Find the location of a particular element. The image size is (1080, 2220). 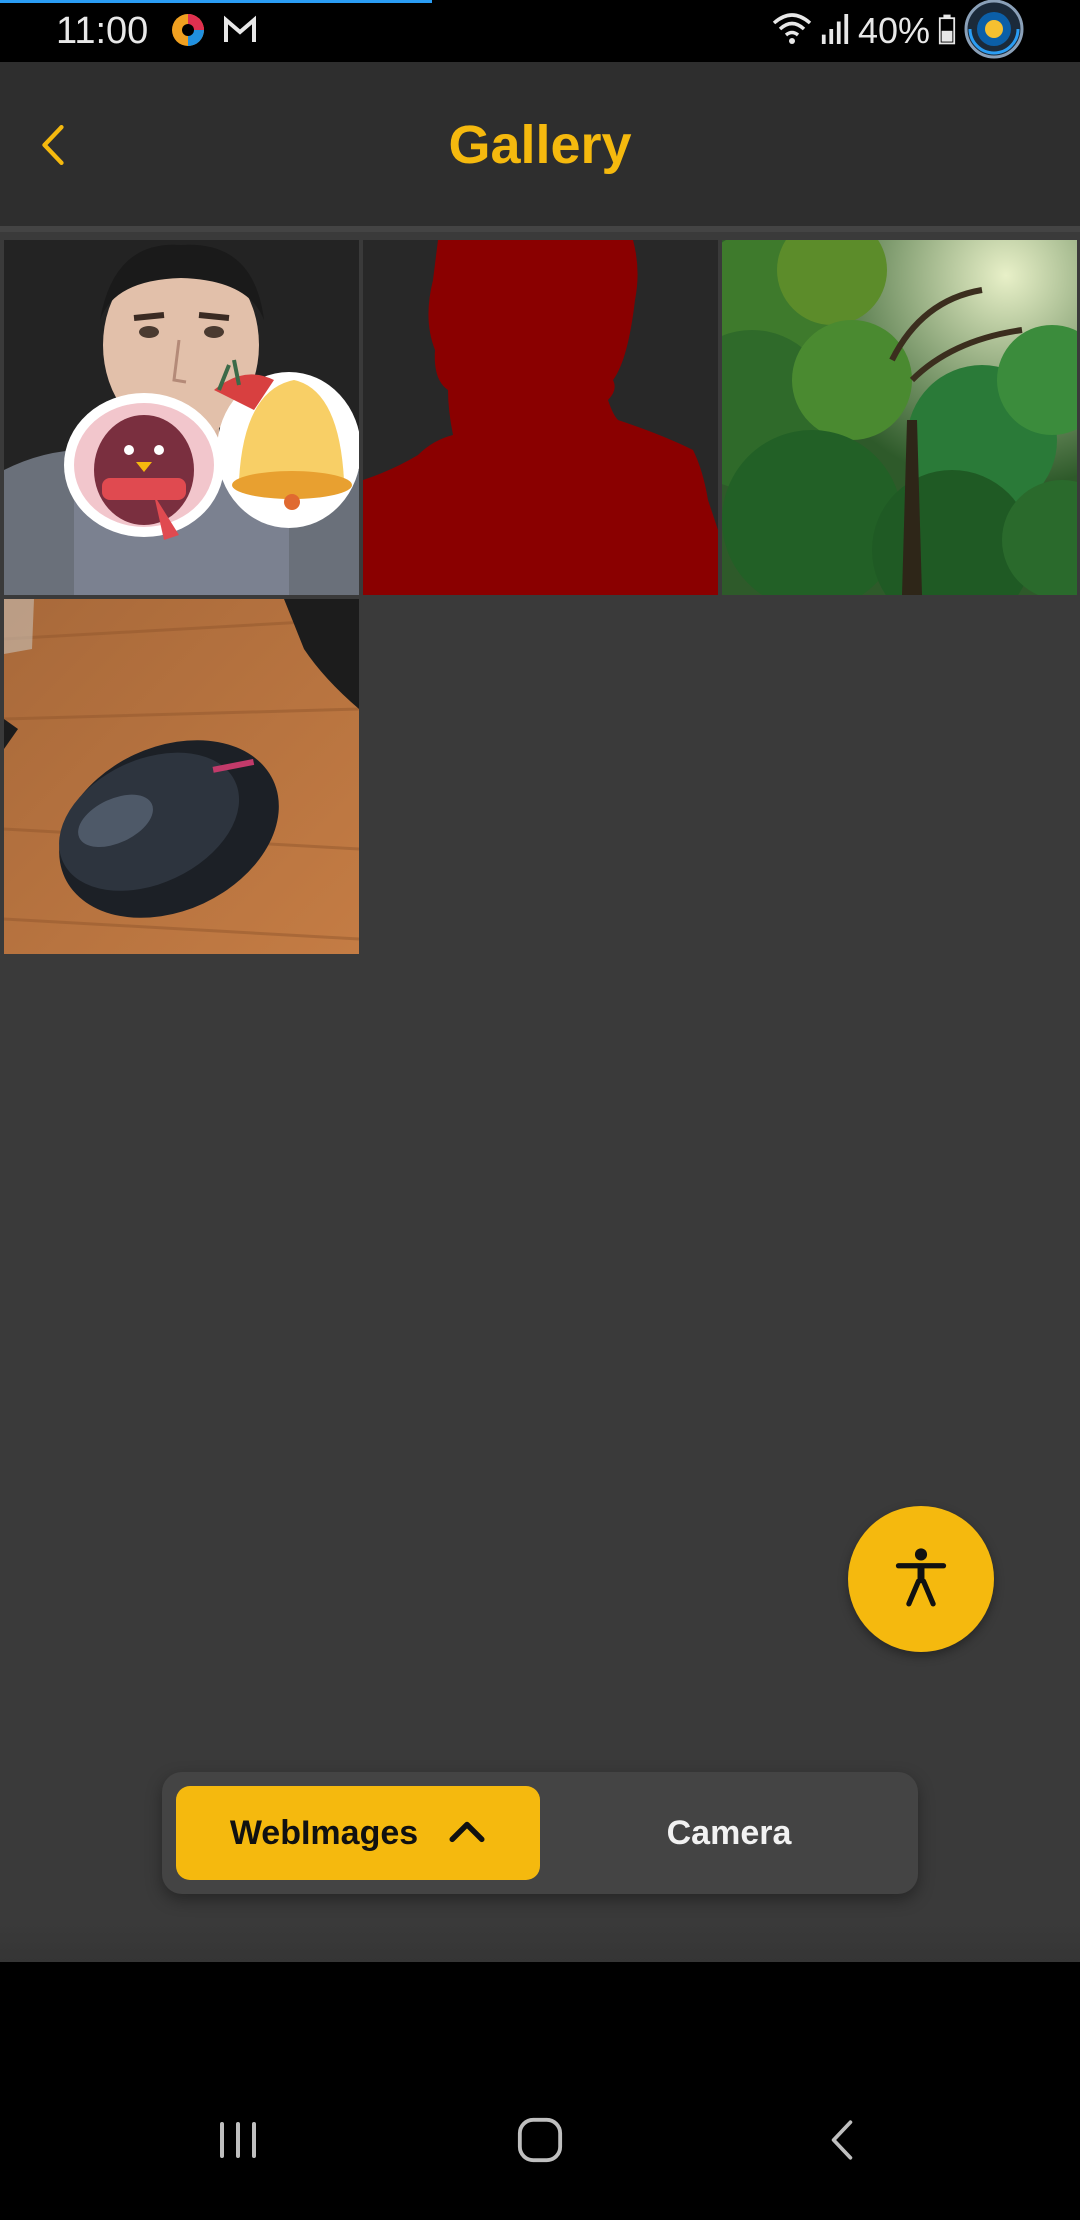

accessibility-button is located at coordinates (921, 1579).